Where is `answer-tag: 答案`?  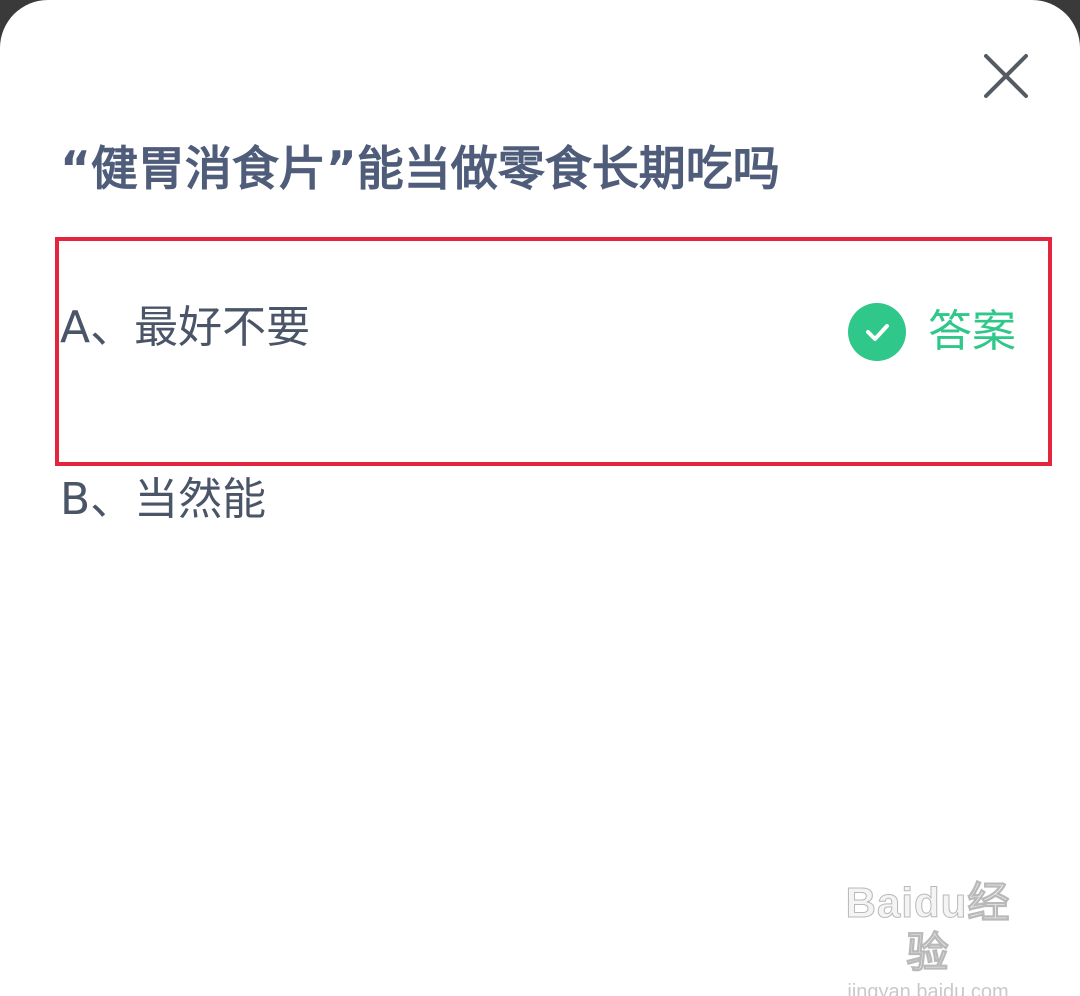
answer-tag: 答案 is located at coordinates (932, 332).